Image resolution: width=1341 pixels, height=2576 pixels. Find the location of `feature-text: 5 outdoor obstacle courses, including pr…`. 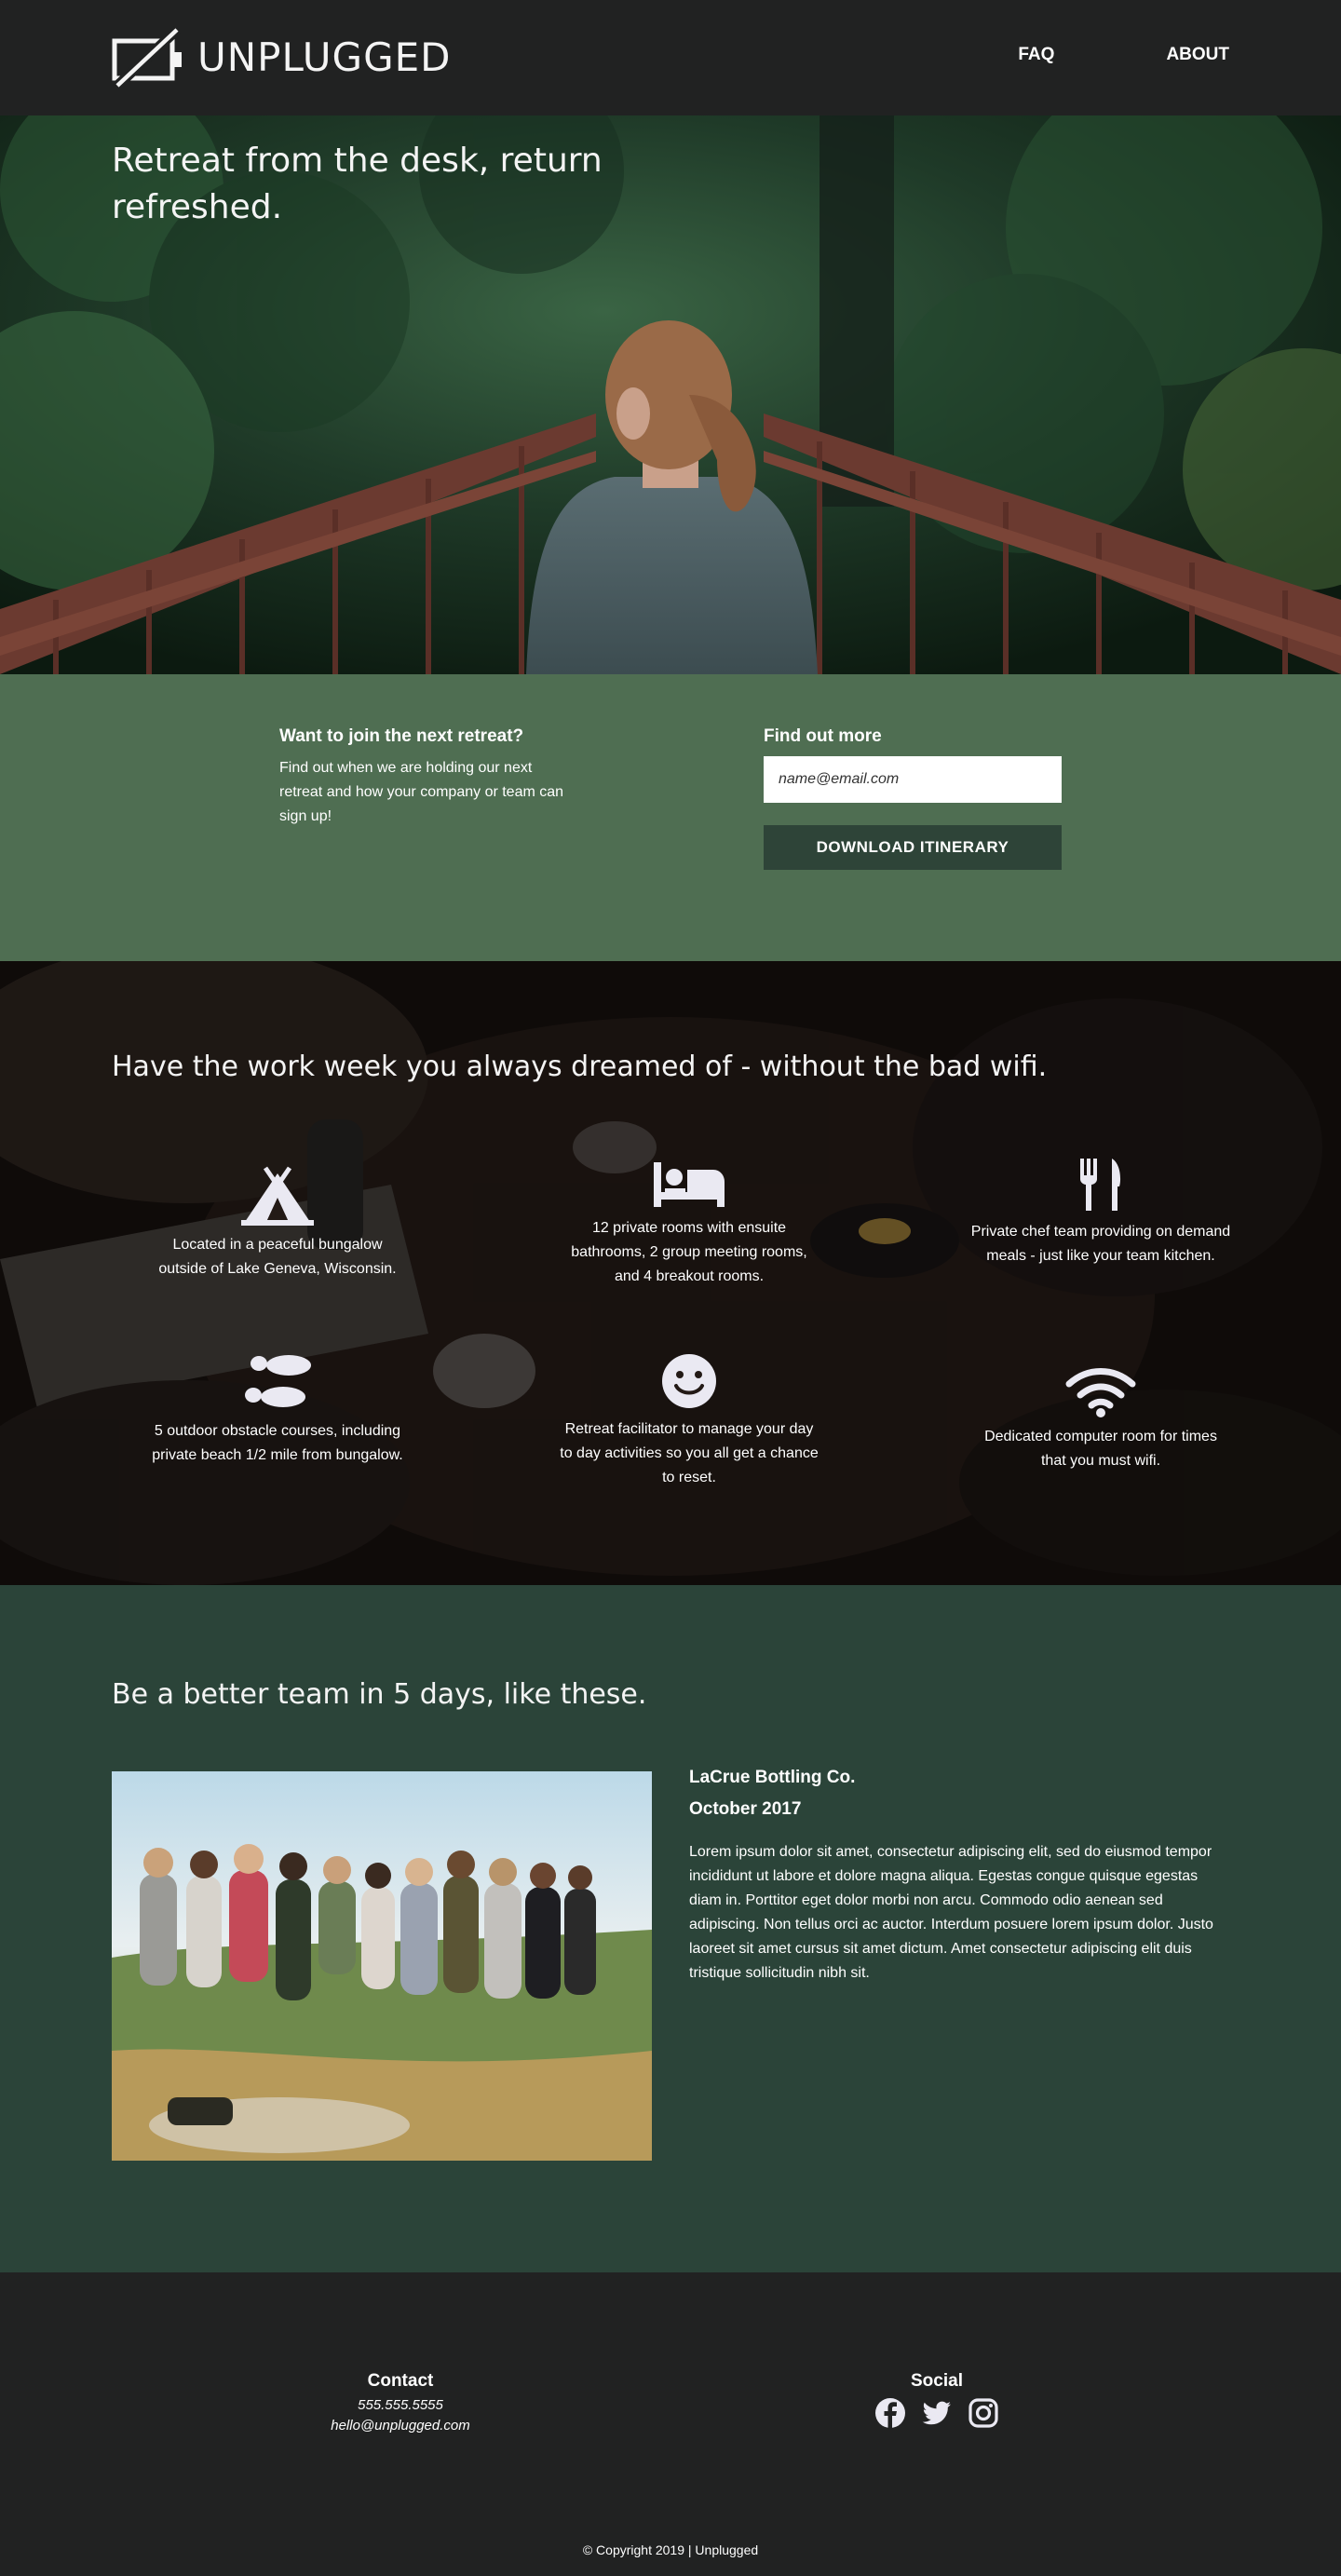

feature-text: 5 outdoor obstacle courses, including pr… is located at coordinates (277, 1443).